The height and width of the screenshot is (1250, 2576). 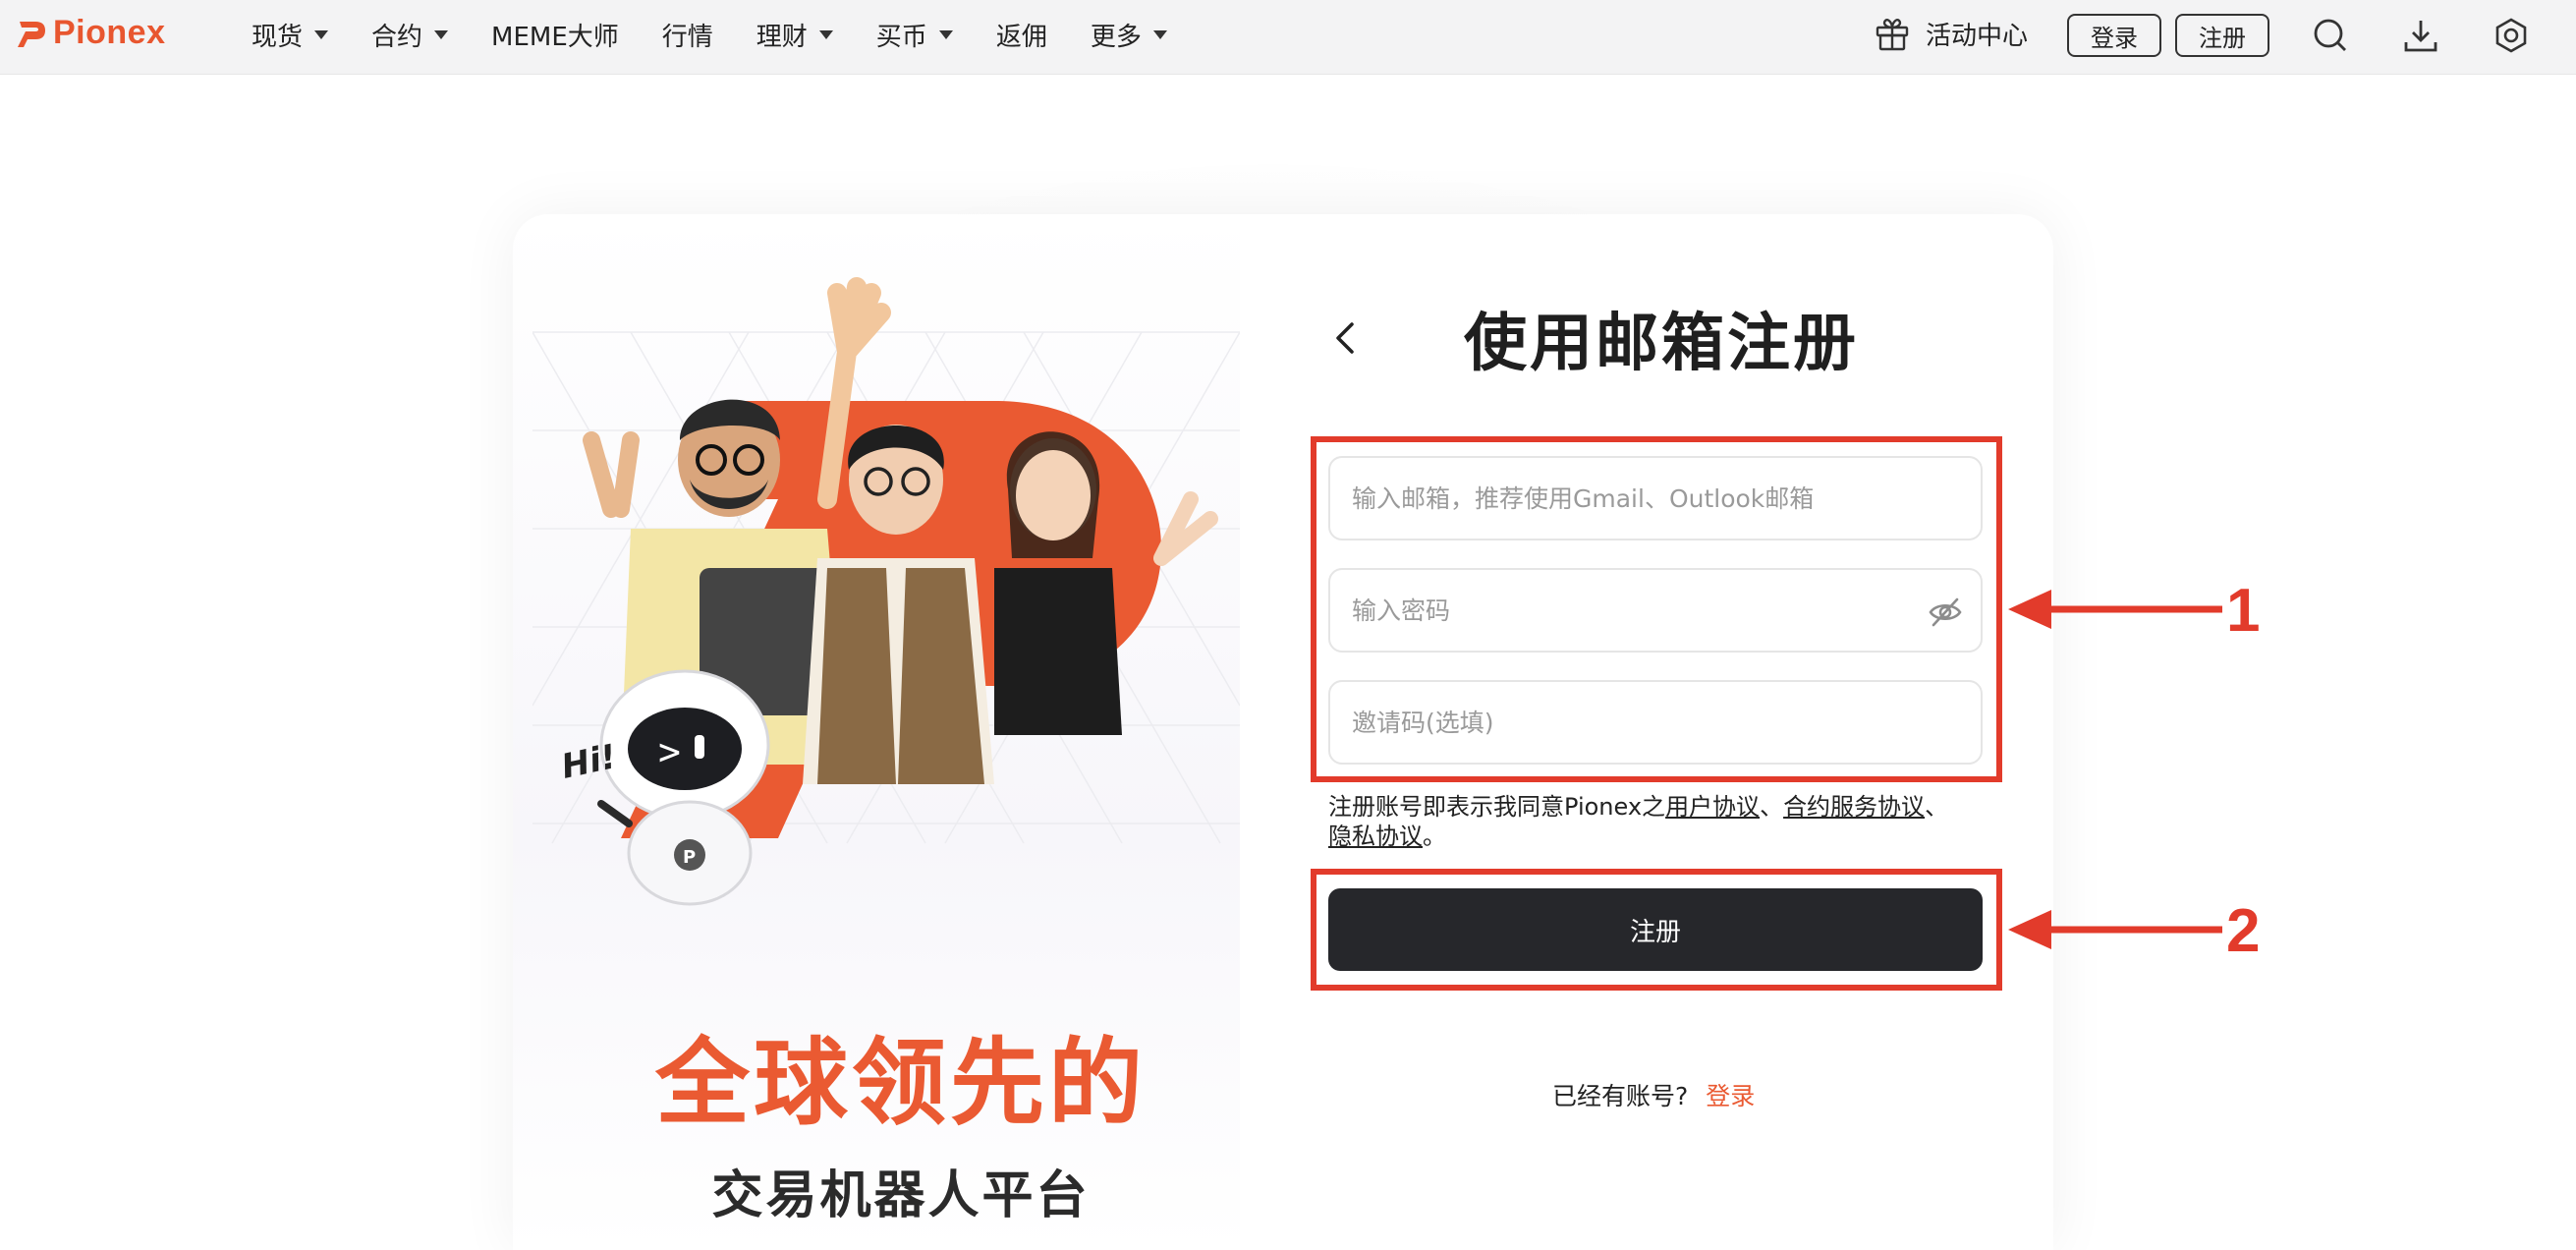 I want to click on annotation-label-2: 2, so click(x=2243, y=931).